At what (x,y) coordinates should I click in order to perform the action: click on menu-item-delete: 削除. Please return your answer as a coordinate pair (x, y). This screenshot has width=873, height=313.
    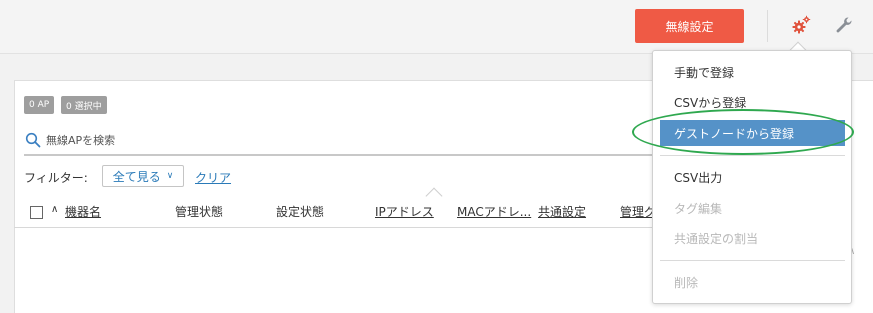
    Looking at the image, I should click on (752, 282).